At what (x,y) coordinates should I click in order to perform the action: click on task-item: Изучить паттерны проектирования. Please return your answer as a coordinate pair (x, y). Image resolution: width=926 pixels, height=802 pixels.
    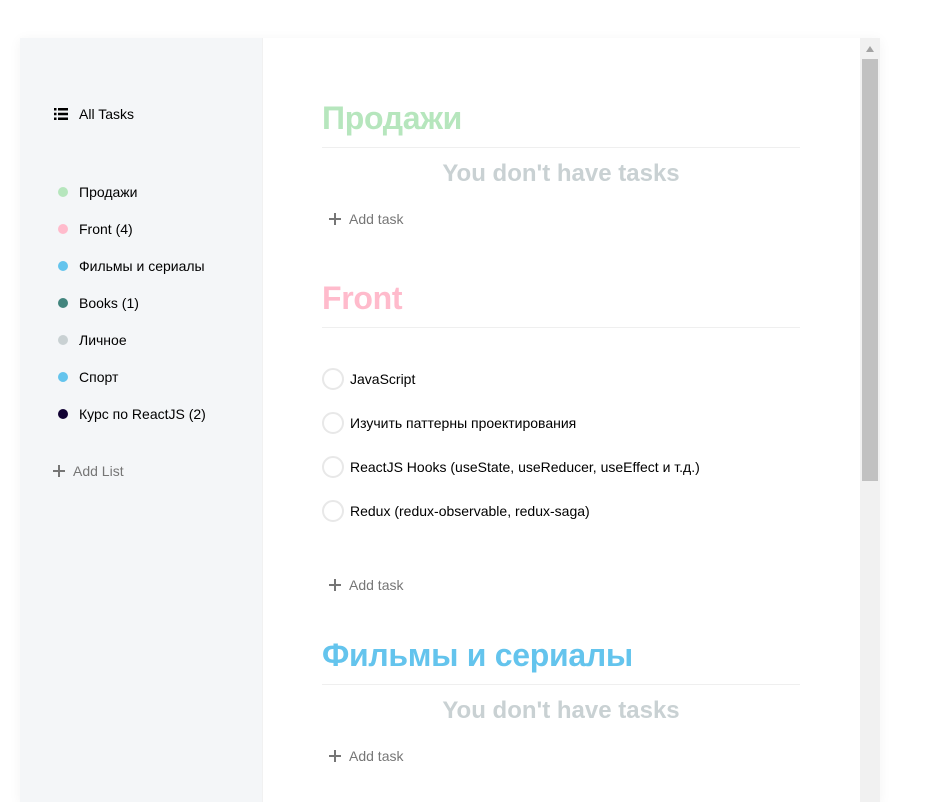
    Looking at the image, I should click on (561, 423).